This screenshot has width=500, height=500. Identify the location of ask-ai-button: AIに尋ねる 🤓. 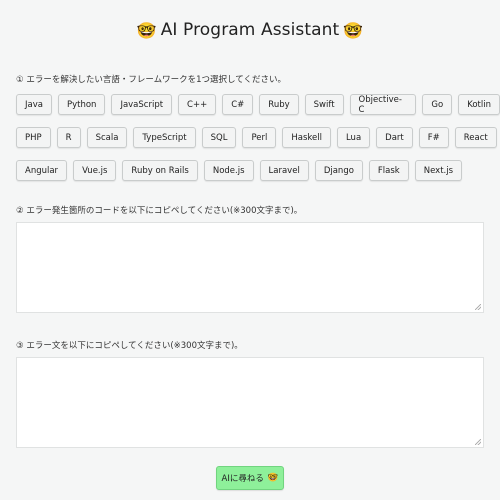
(250, 478).